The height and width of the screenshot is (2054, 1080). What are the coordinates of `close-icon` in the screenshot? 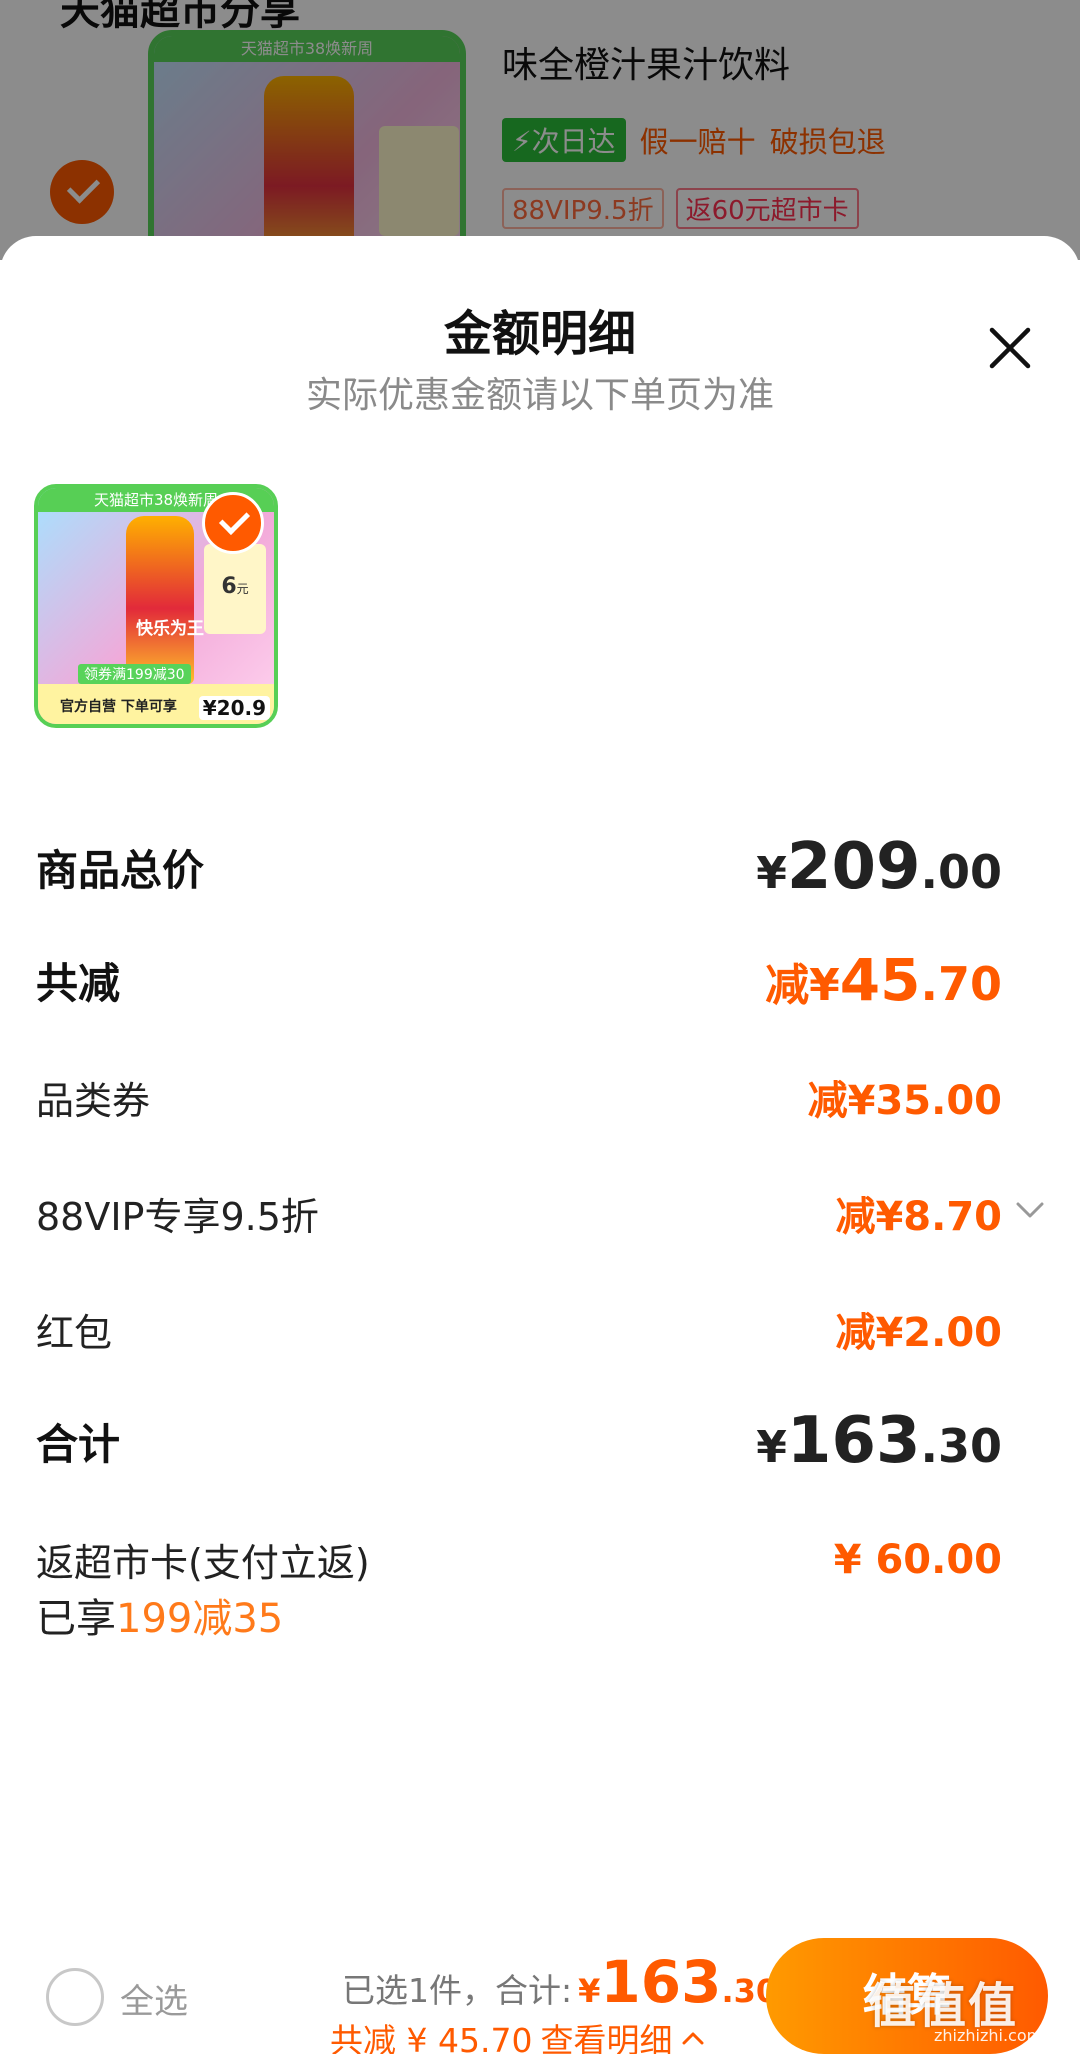 It's located at (1010, 348).